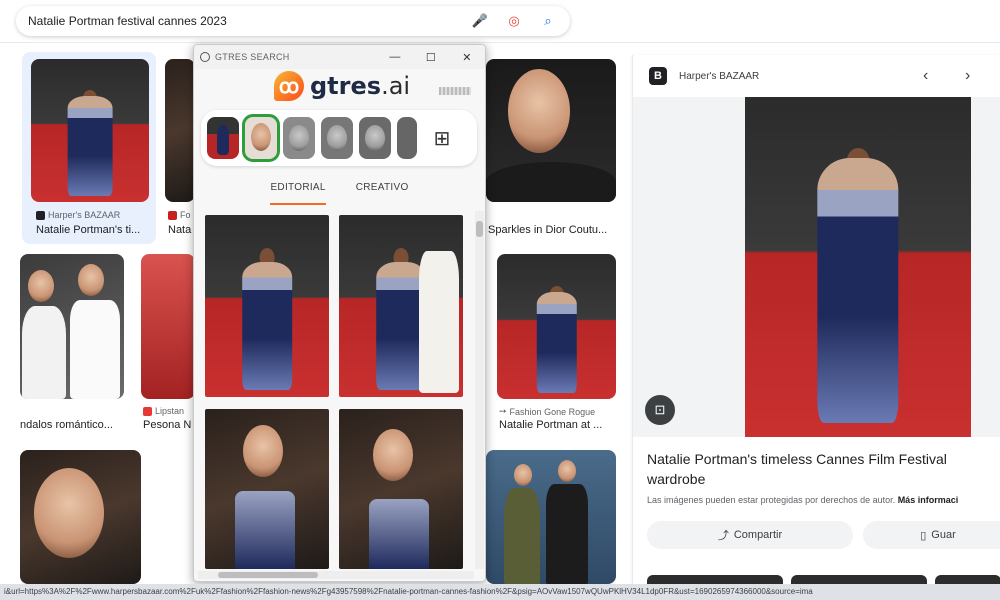 The height and width of the screenshot is (600, 1000). Describe the element at coordinates (455, 91) in the screenshot. I see `redacted-user` at that location.